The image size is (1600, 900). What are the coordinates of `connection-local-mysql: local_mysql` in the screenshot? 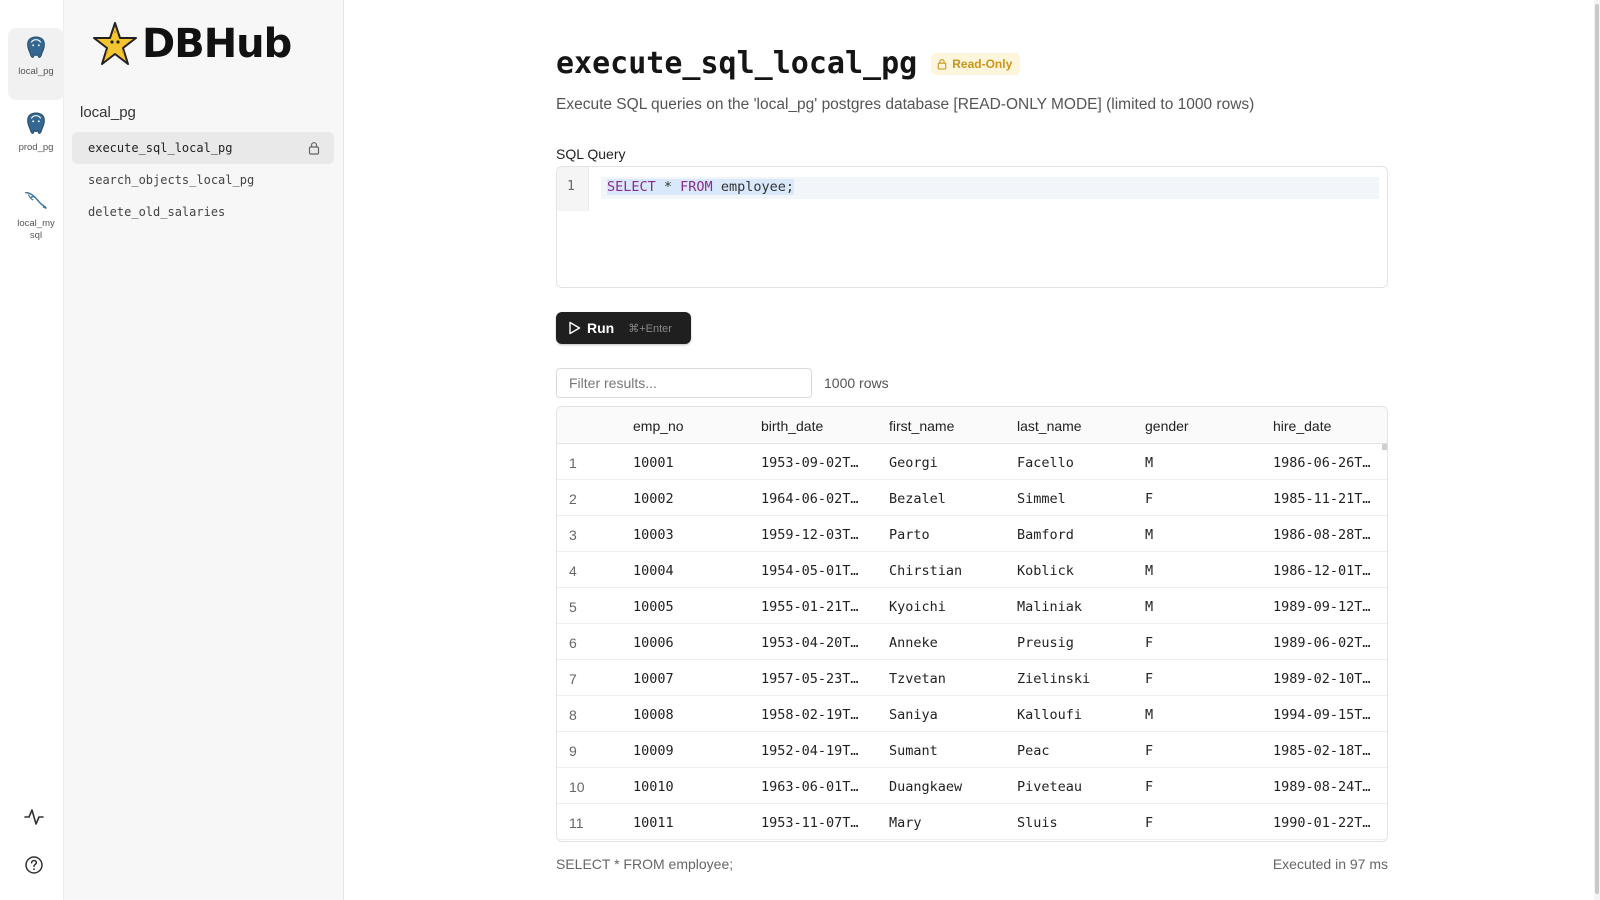 It's located at (36, 216).